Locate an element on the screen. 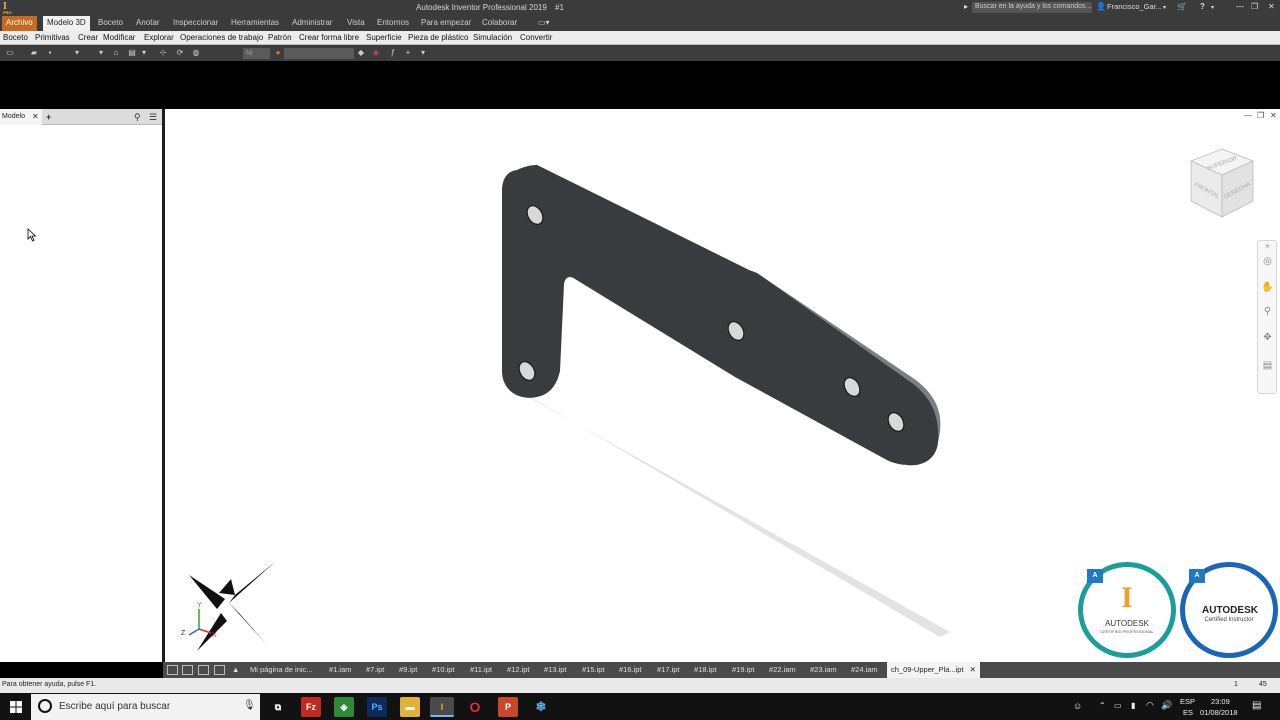 This screenshot has width=1280, height=720. zoom-icon: ⚲ is located at coordinates (1267, 311).